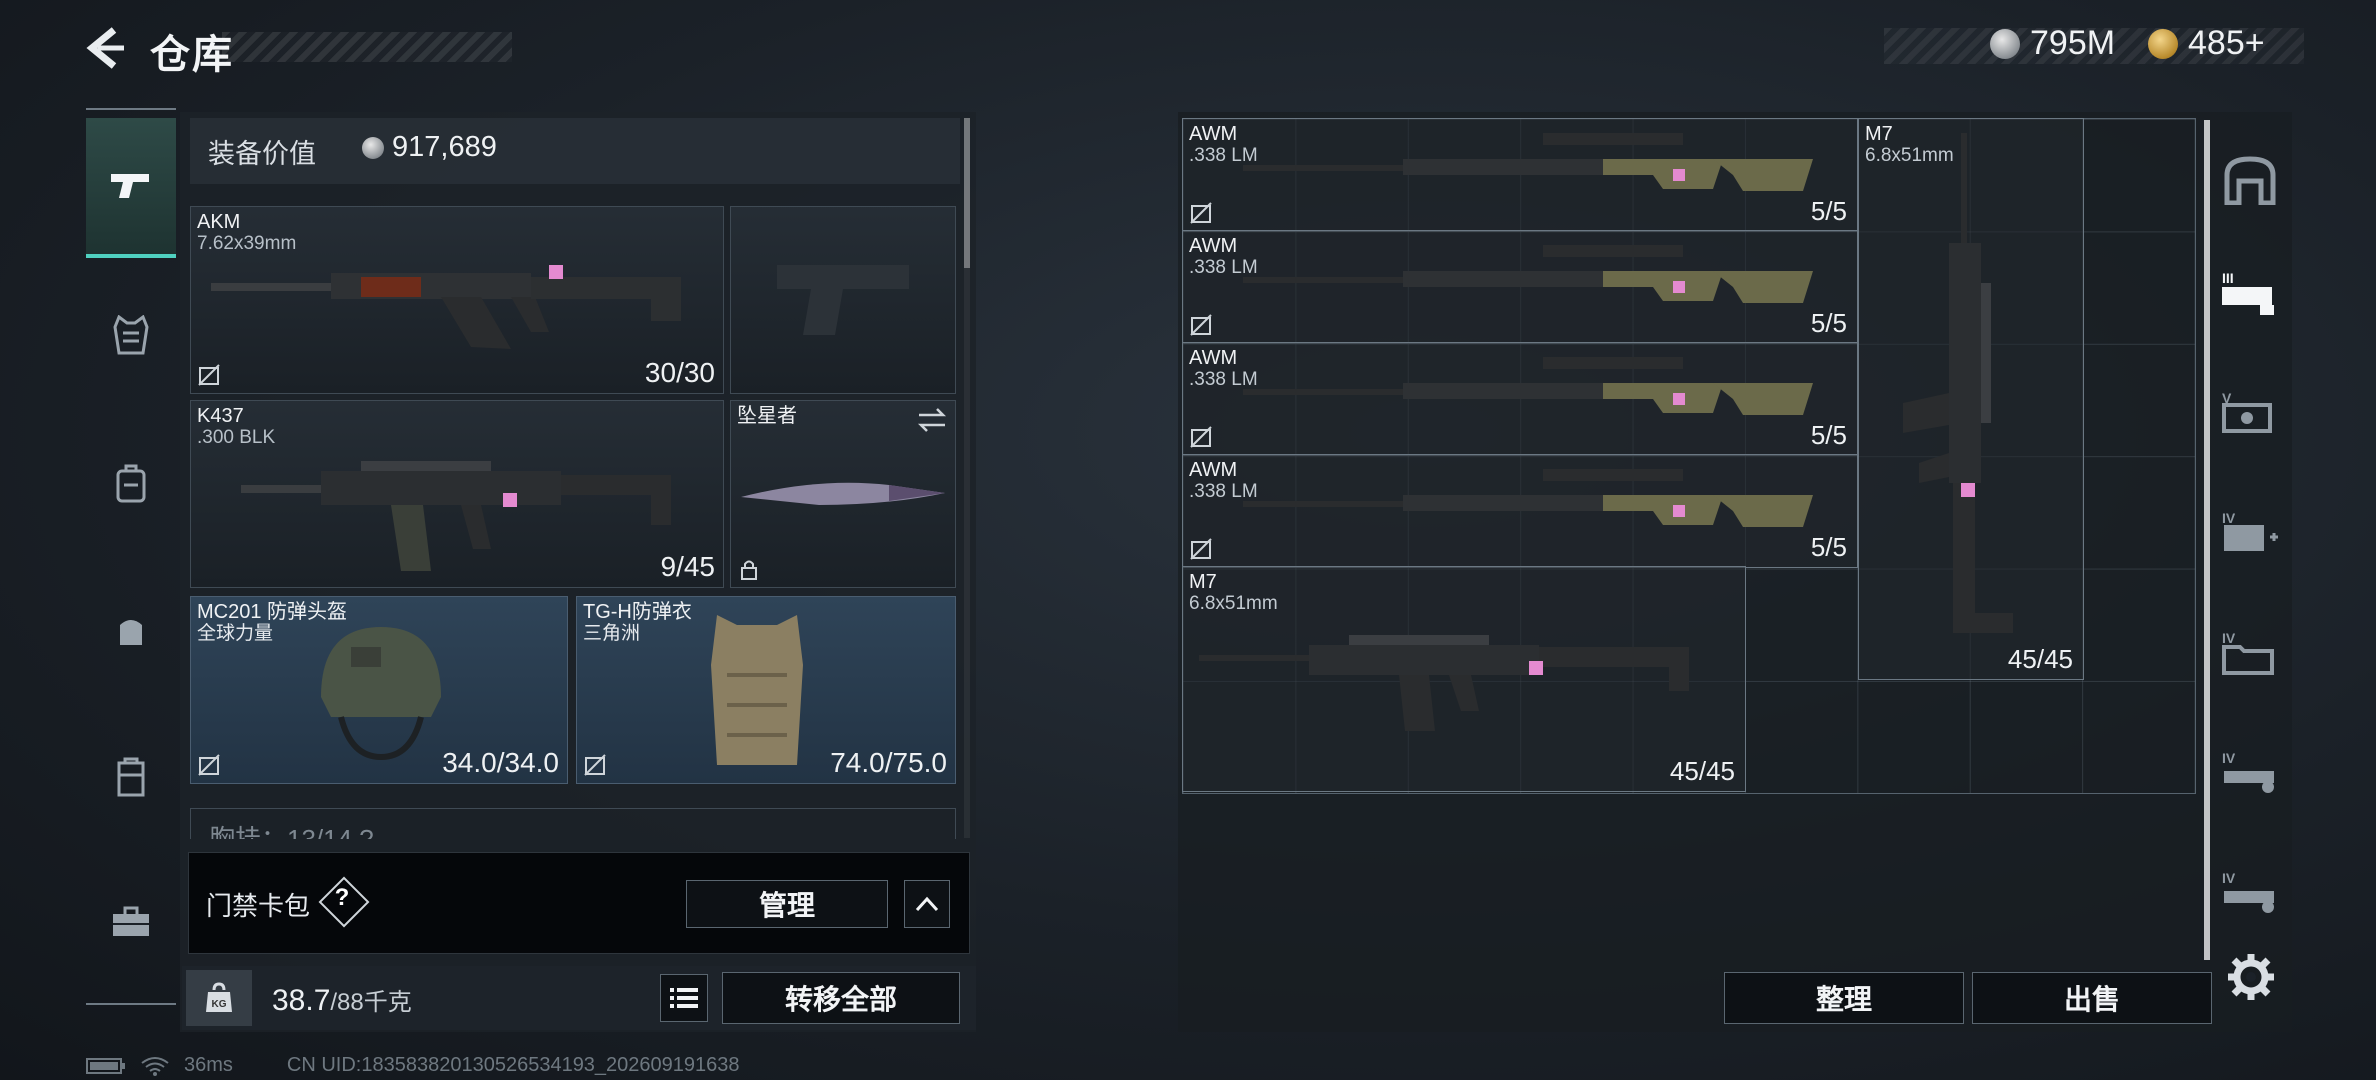  Describe the element at coordinates (2247, 411) in the screenshot. I see `case-v-icon: V` at that location.